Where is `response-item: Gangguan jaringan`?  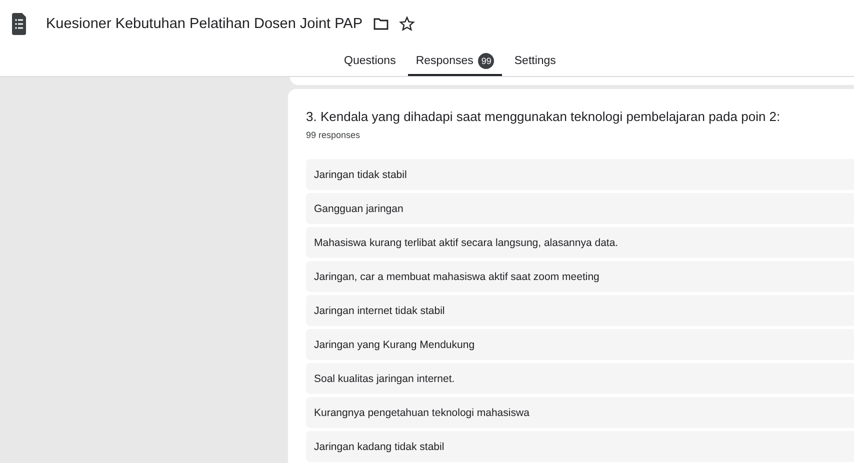 response-item: Gangguan jaringan is located at coordinates (580, 208).